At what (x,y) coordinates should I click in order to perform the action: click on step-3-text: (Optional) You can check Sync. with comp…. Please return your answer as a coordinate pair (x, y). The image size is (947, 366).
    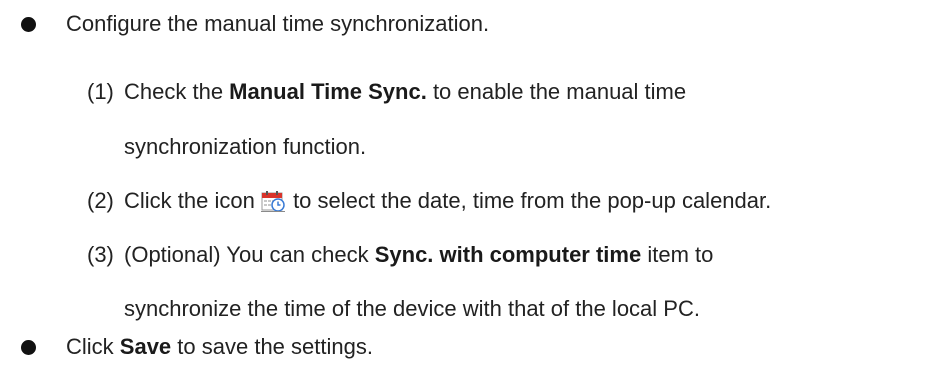
    Looking at the image, I should click on (419, 254).